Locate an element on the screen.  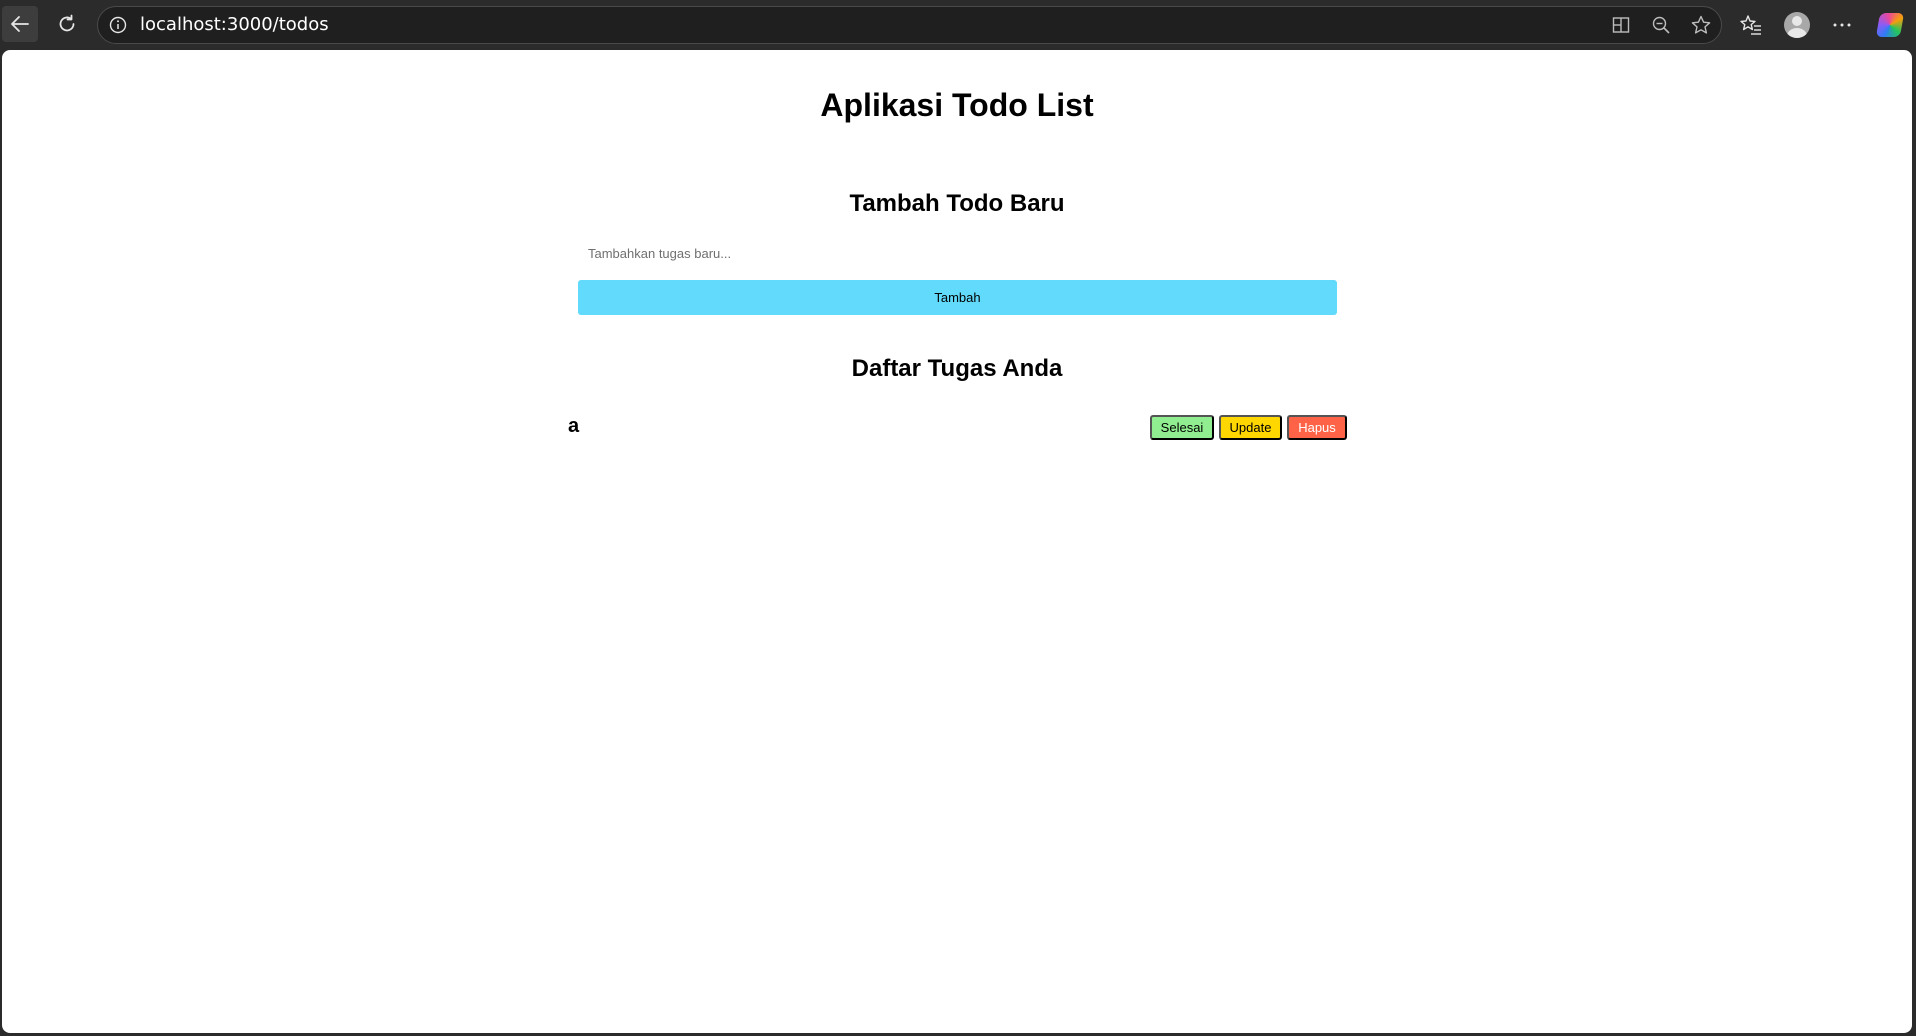
address-bar: localhost:3000/todos is located at coordinates (909, 25).